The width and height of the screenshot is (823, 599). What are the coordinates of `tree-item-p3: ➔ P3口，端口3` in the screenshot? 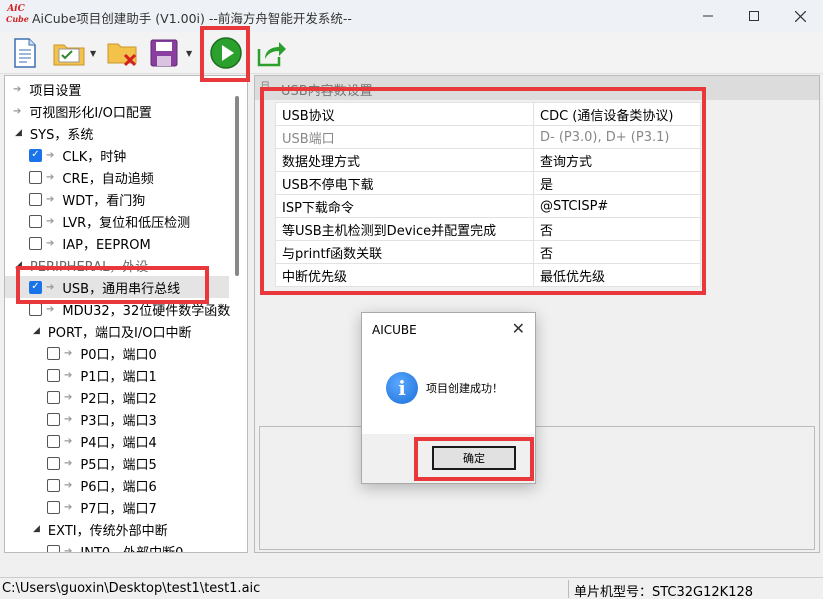 It's located at (102, 419).